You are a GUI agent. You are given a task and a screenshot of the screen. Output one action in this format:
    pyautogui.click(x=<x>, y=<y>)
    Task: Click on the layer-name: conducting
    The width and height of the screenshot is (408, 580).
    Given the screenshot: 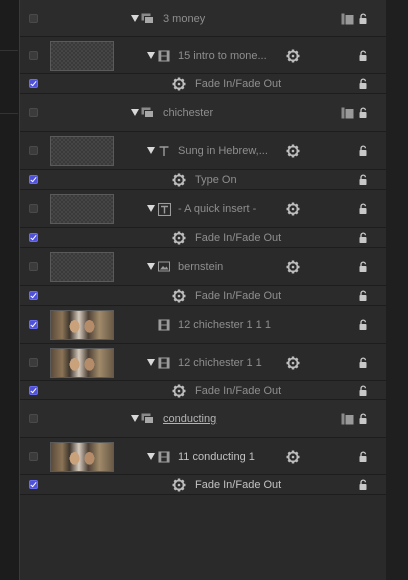 What is the action you would take?
    pyautogui.click(x=189, y=419)
    